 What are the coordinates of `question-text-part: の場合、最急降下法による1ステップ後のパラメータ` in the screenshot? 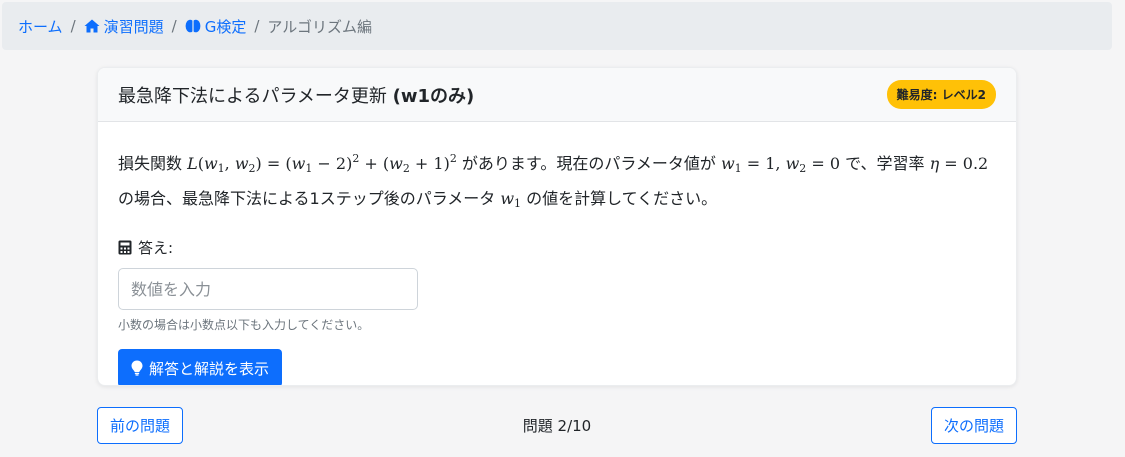 It's located at (309, 198).